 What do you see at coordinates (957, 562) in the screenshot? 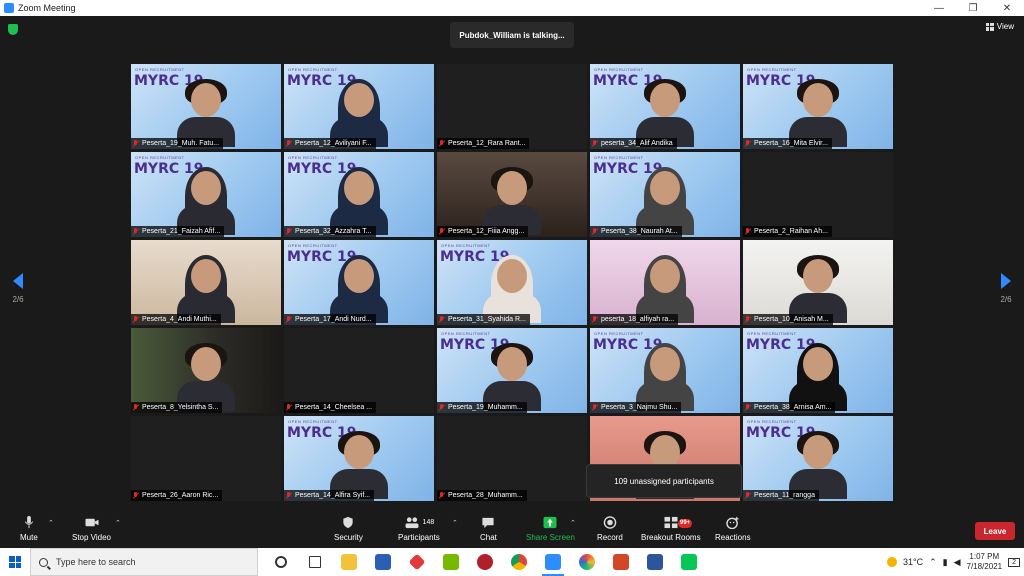
I see `volume-icon: ◀` at bounding box center [957, 562].